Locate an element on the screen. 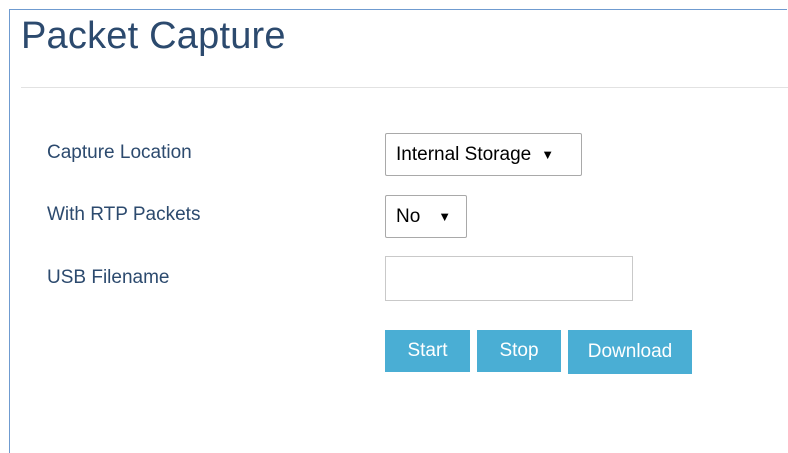 The image size is (788, 453). capture-location-value: Internal Storage is located at coordinates (464, 154).